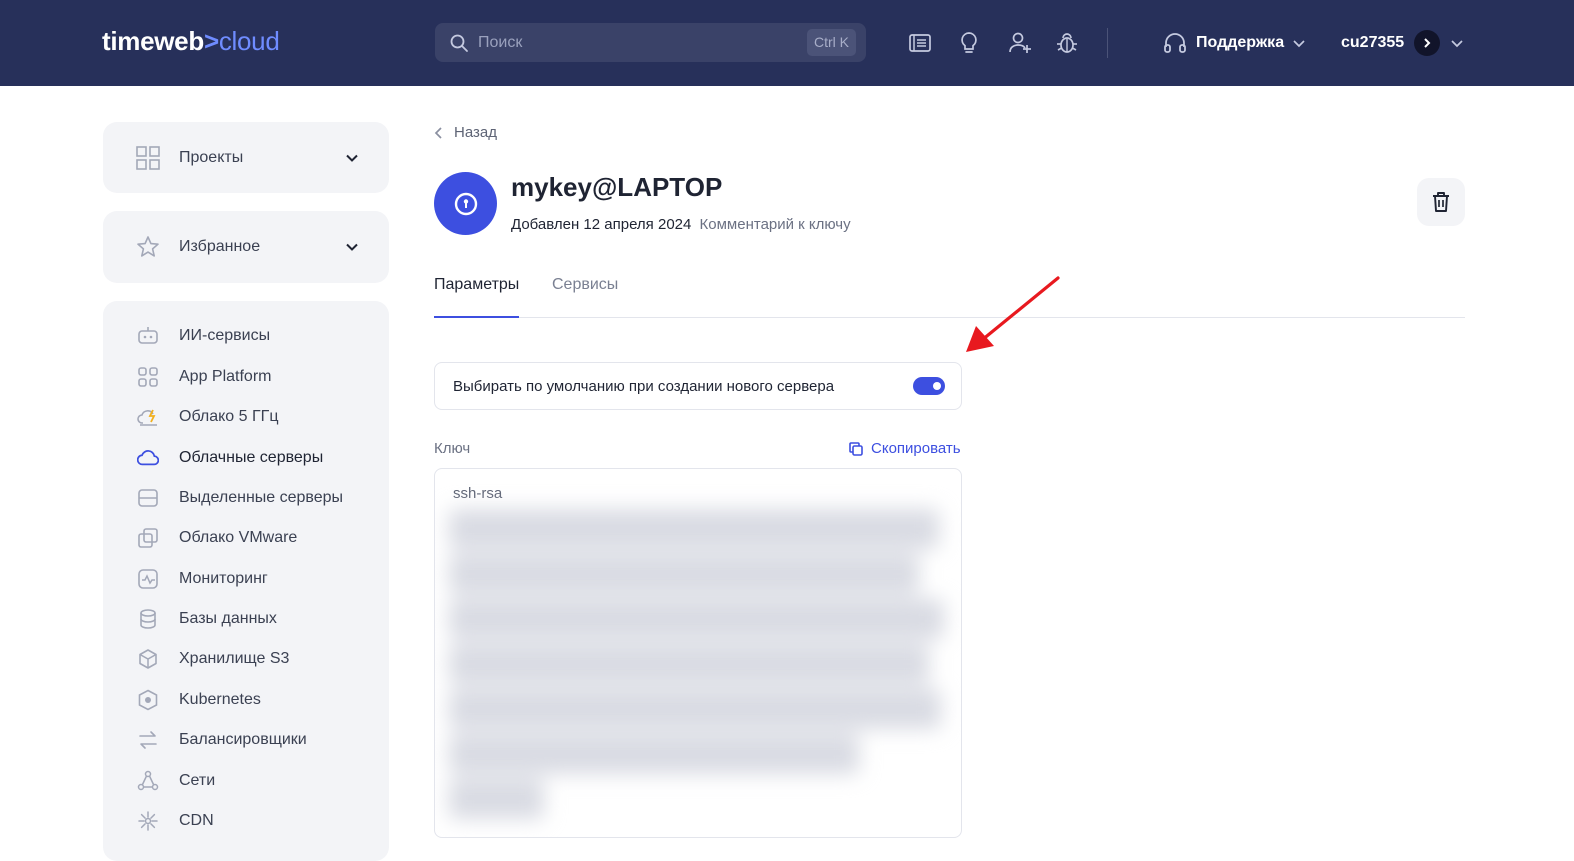 This screenshot has height=861, width=1574. What do you see at coordinates (500, 42) in the screenshot?
I see `search-placeholder: Поиск` at bounding box center [500, 42].